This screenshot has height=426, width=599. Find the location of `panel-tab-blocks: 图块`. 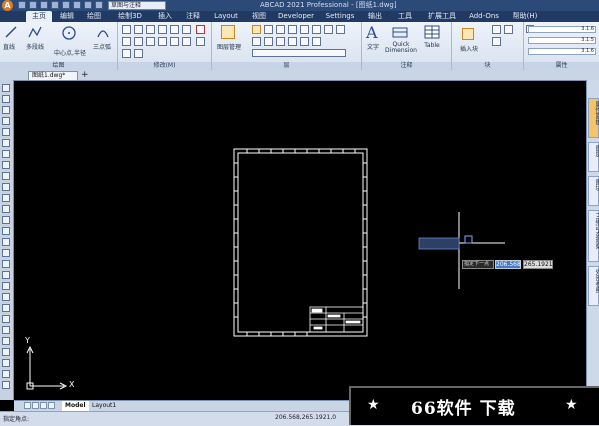

panel-tab-blocks: 图块 is located at coordinates (593, 191).